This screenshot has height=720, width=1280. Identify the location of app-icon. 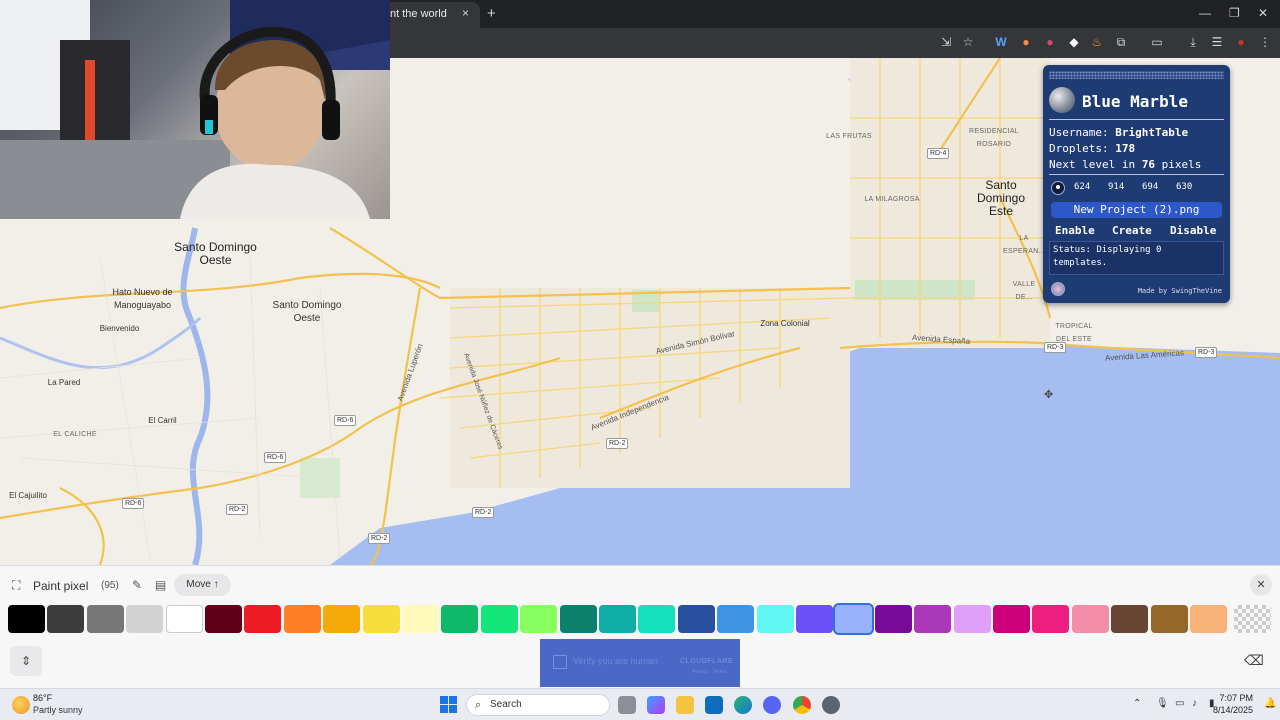
(831, 705).